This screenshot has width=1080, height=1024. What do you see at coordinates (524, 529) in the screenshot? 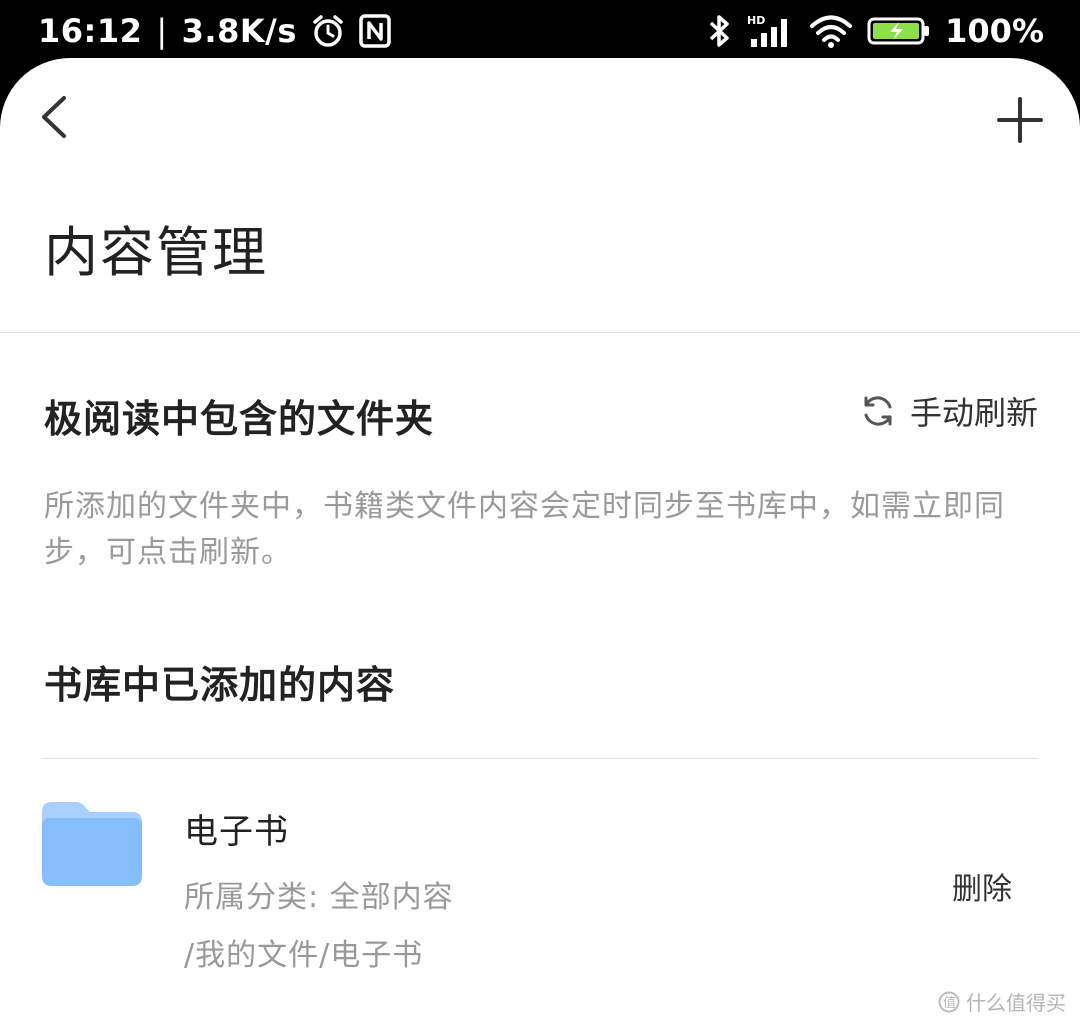
I see `folders-description: 所添加的文件夹中，书籍类文件内容会定时同步至书库中，如需立即同步，可点击刷新。` at bounding box center [524, 529].